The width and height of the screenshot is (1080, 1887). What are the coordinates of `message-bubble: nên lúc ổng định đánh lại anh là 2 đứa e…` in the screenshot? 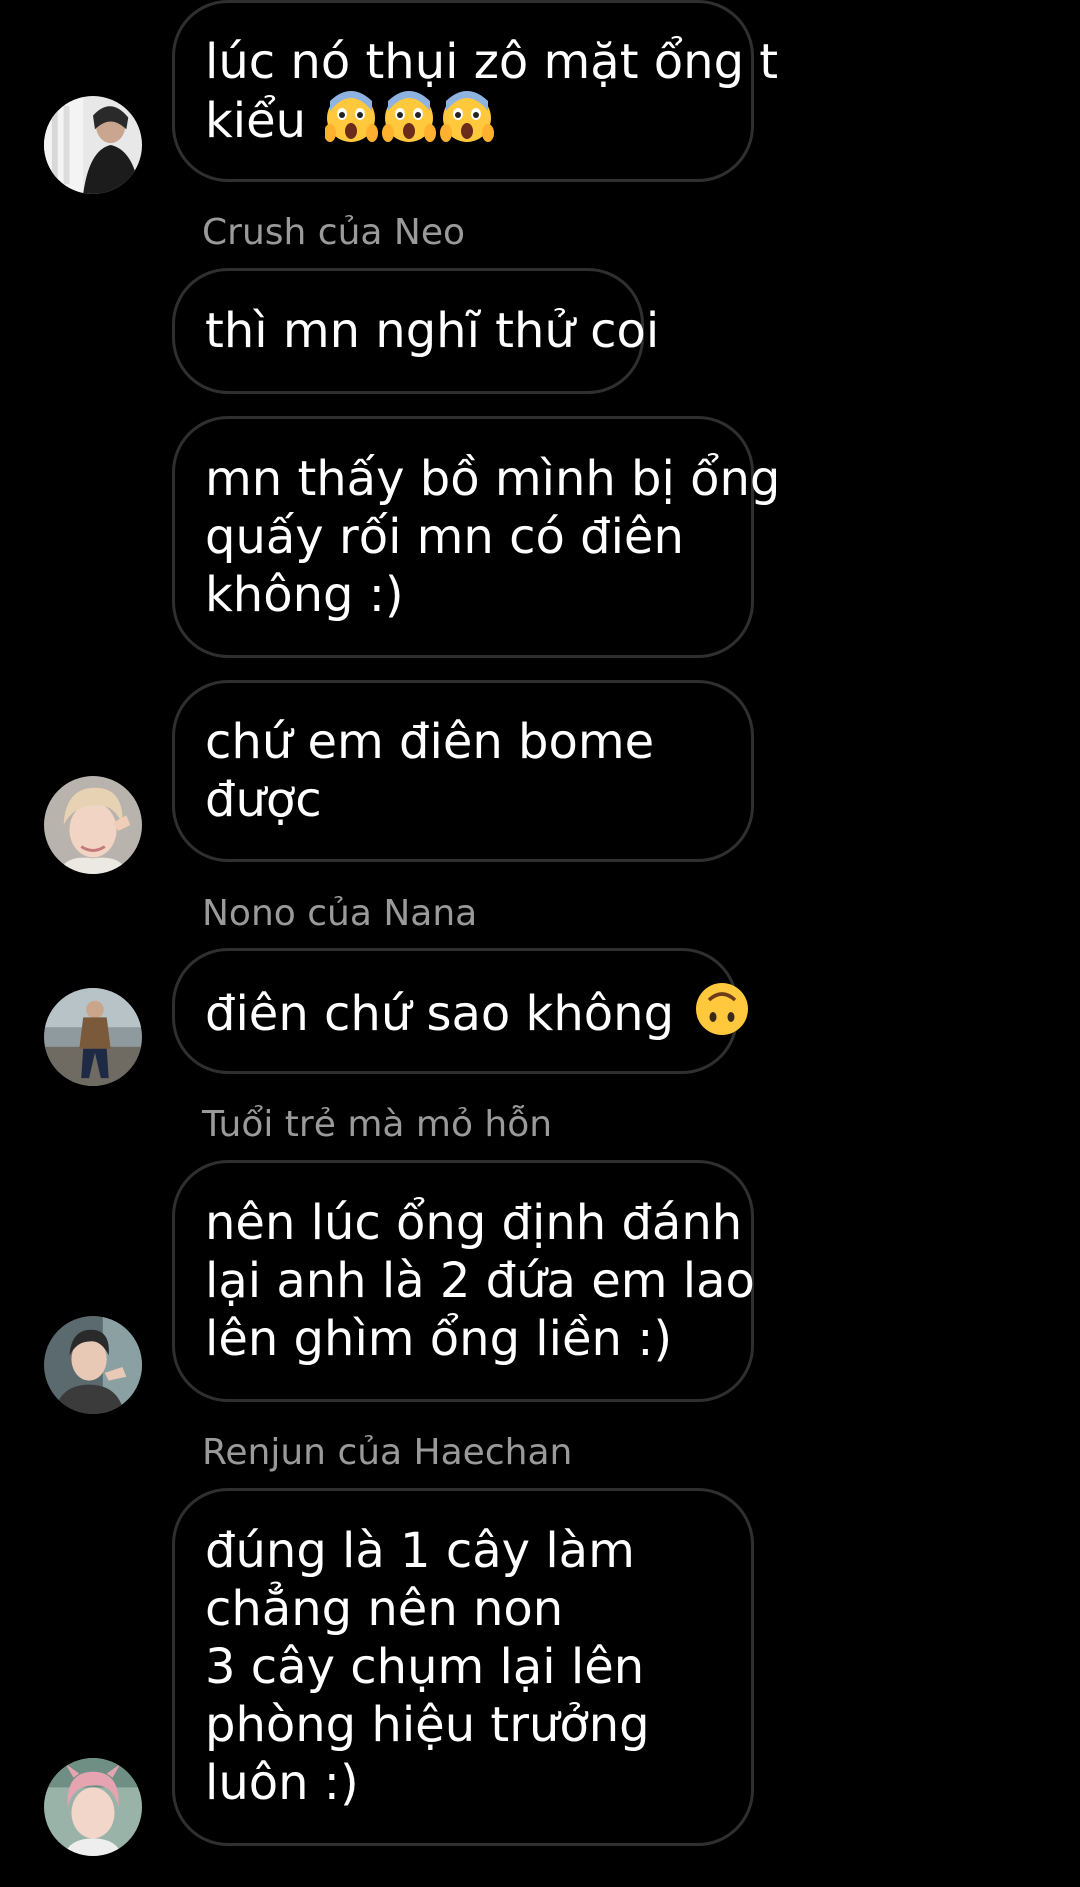 It's located at (463, 1281).